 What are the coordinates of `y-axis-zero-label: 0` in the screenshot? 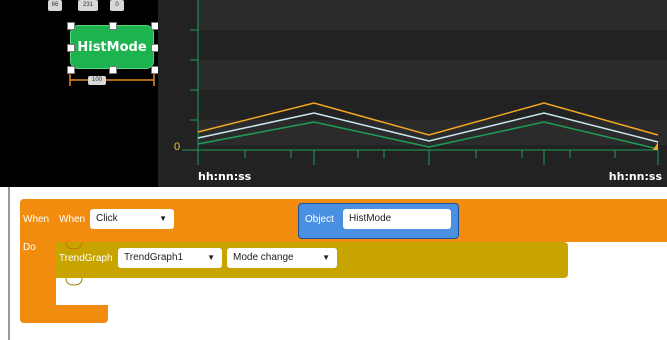 It's located at (177, 147).